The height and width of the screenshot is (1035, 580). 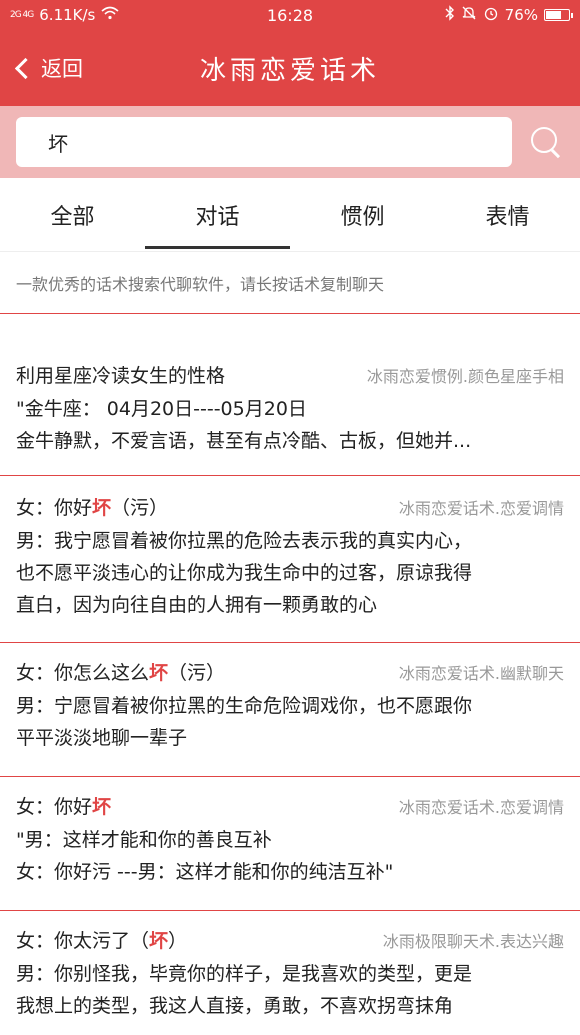 I want to click on clock: 16:28, so click(x=290, y=15).